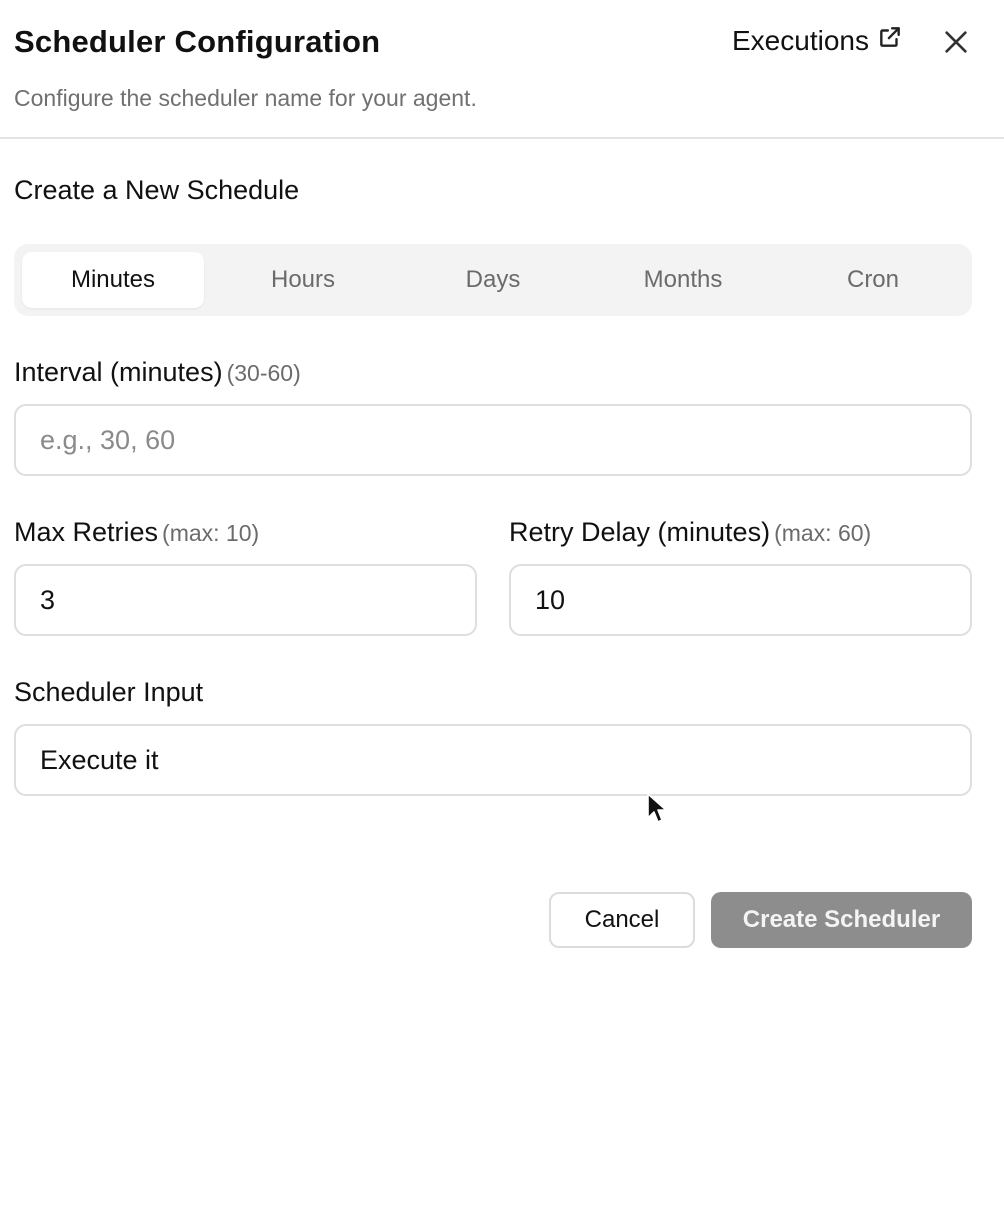  I want to click on max-retries-label: Max Retries (max: 10), so click(136, 532).